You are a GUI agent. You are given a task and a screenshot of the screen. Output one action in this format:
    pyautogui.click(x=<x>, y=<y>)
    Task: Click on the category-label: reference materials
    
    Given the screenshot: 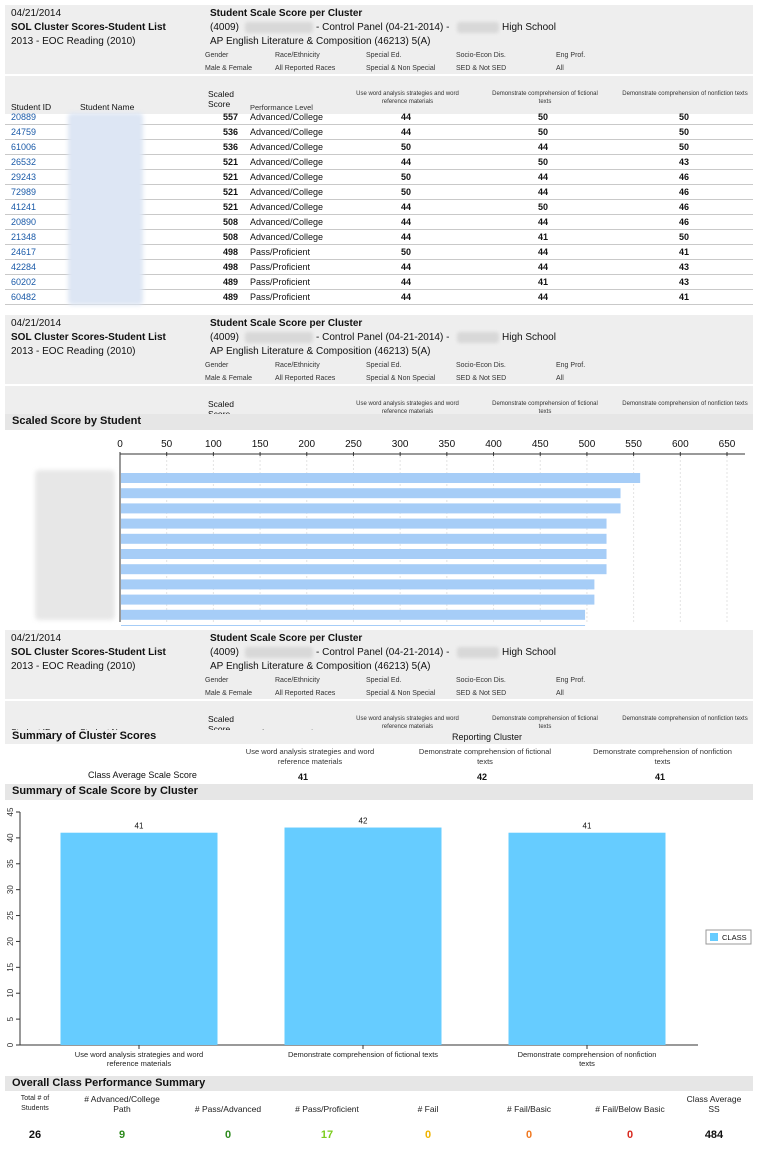 What is the action you would take?
    pyautogui.click(x=139, y=1063)
    